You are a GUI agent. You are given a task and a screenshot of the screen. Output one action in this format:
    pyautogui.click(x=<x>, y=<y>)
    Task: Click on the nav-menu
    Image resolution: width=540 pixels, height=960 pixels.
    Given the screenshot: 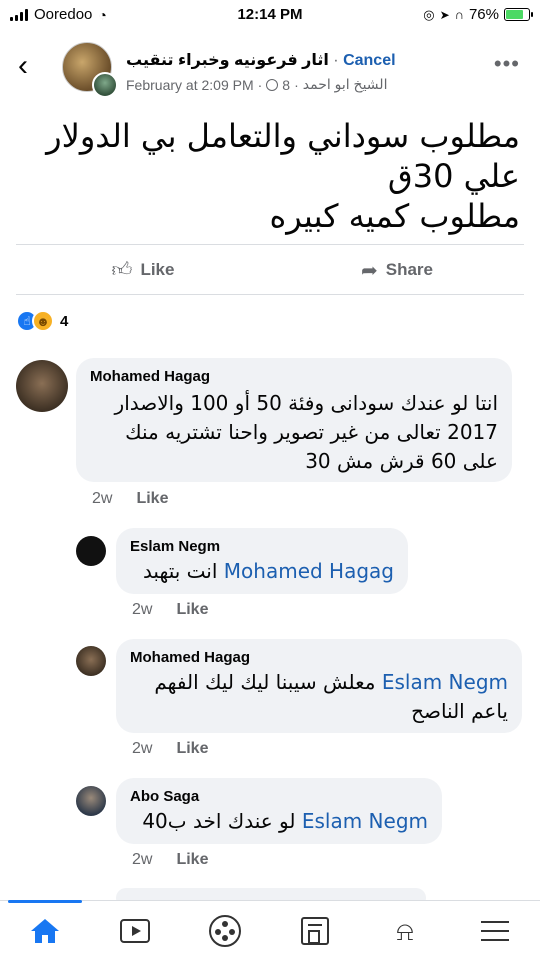 What is the action you would take?
    pyautogui.click(x=495, y=930)
    